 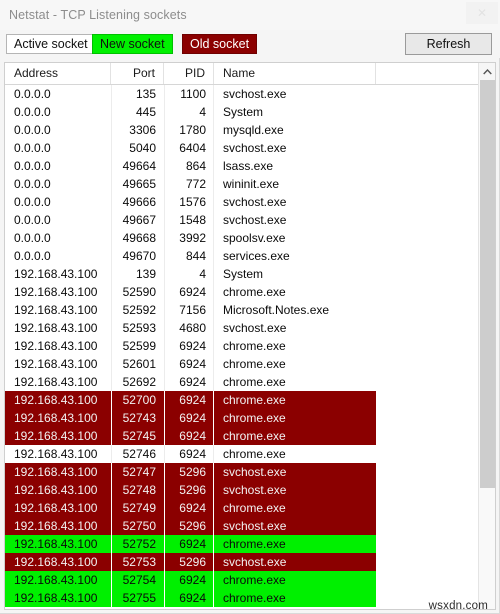 What do you see at coordinates (458, 606) in the screenshot?
I see `watermark: wsxdn.com` at bounding box center [458, 606].